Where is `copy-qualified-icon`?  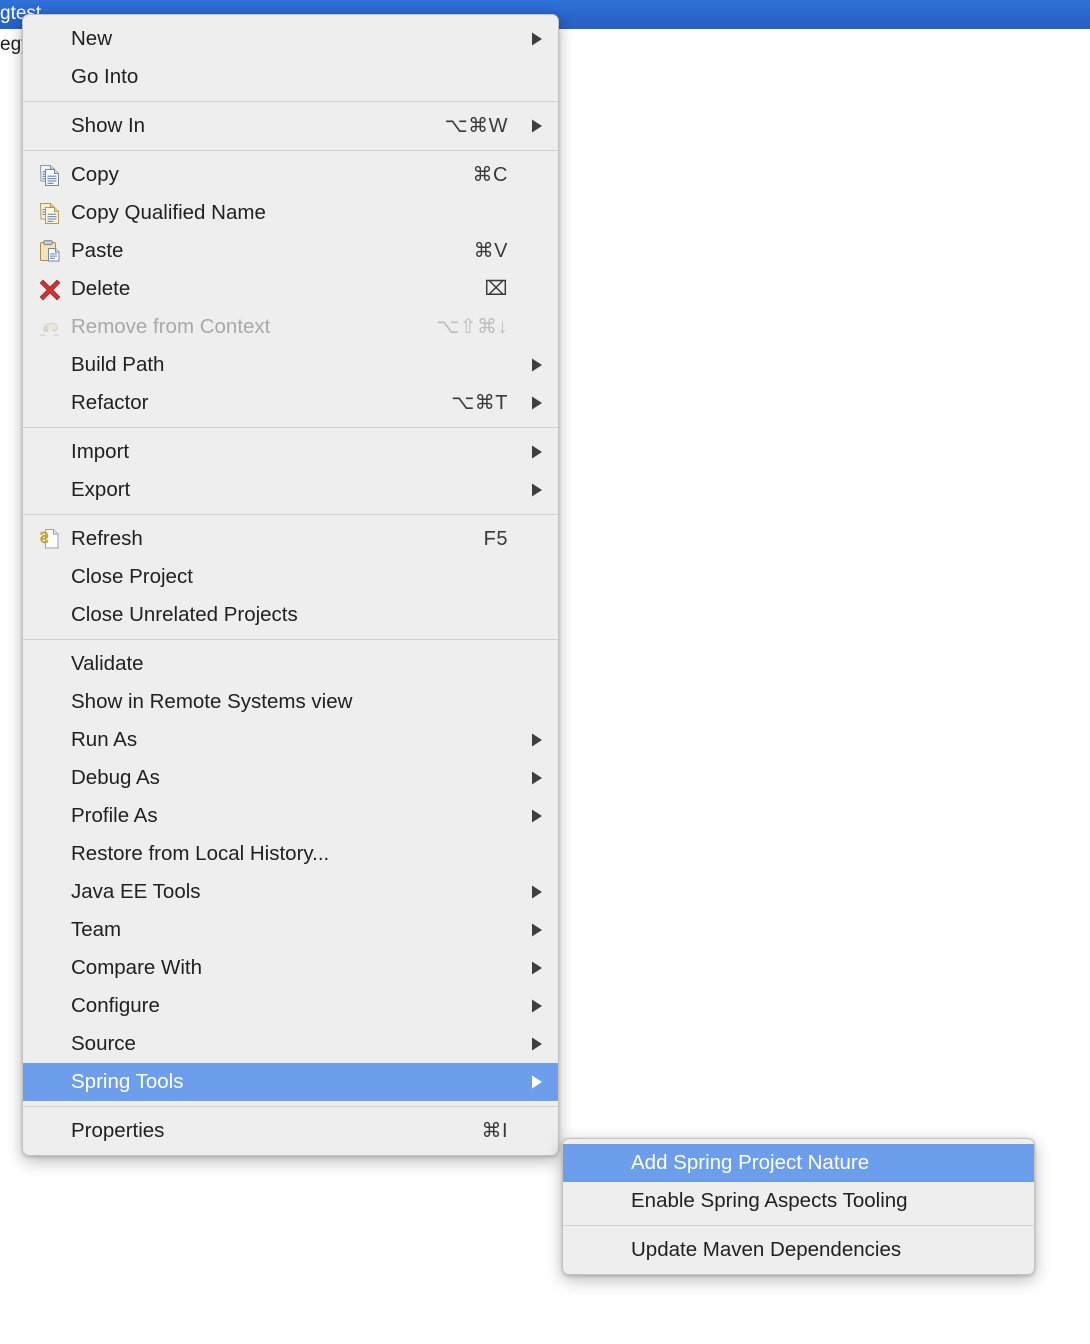 copy-qualified-icon is located at coordinates (50, 213).